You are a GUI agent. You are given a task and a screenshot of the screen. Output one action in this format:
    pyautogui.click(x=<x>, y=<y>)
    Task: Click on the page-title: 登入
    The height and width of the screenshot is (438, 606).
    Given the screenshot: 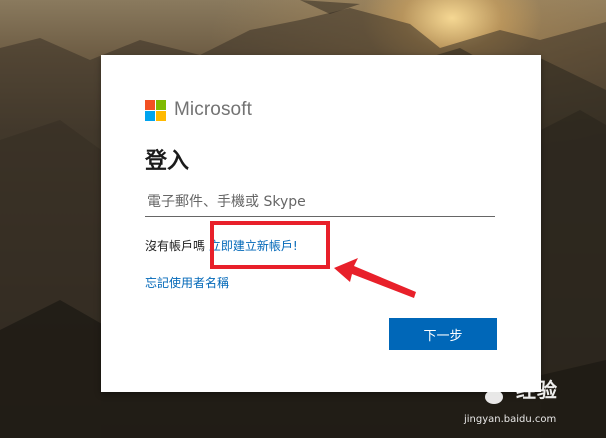 What is the action you would take?
    pyautogui.click(x=167, y=161)
    